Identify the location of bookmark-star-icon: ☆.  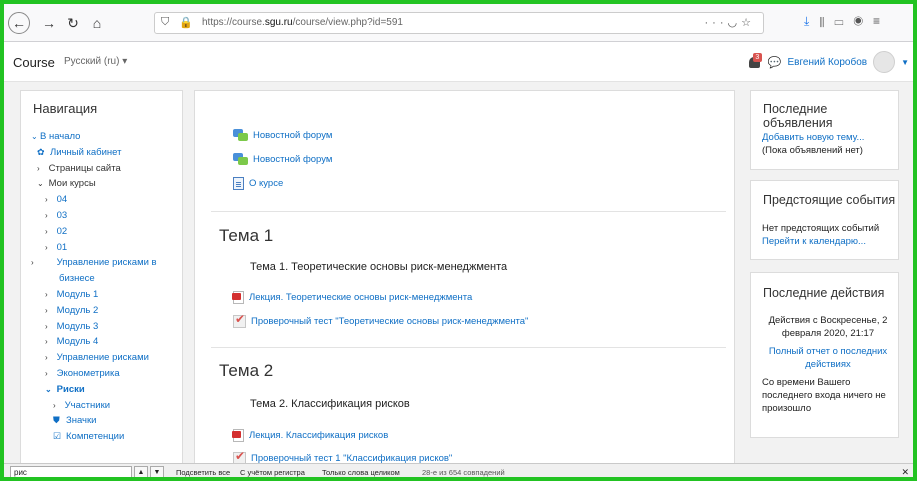
(748, 23).